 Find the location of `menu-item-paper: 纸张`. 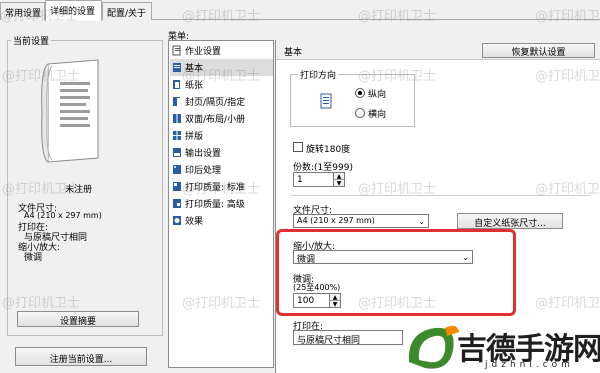

menu-item-paper: 纸张 is located at coordinates (221, 84).